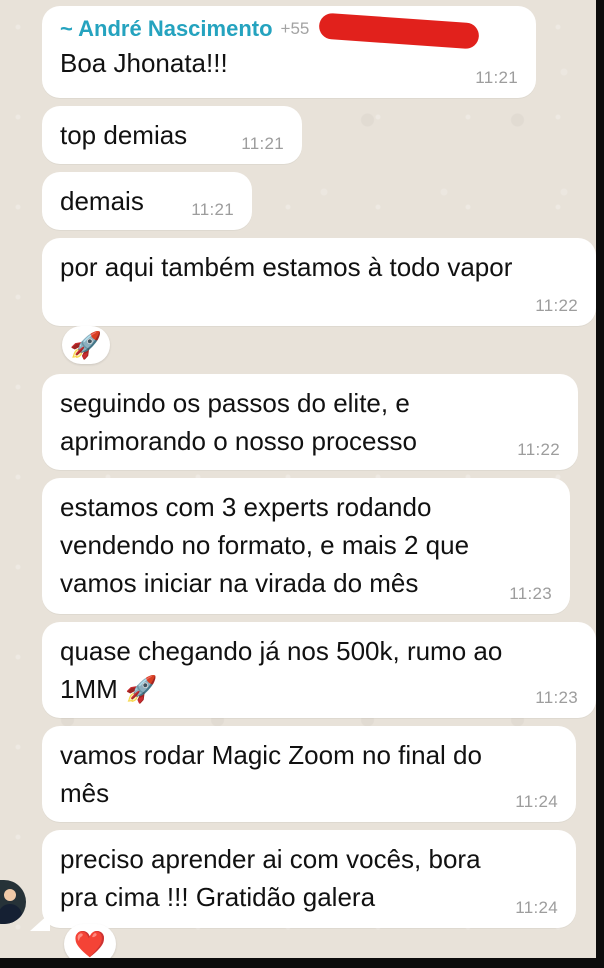 The width and height of the screenshot is (604, 968). Describe the element at coordinates (265, 545) in the screenshot. I see `message-text-line: vendendo no formato, e mais 2 que` at that location.